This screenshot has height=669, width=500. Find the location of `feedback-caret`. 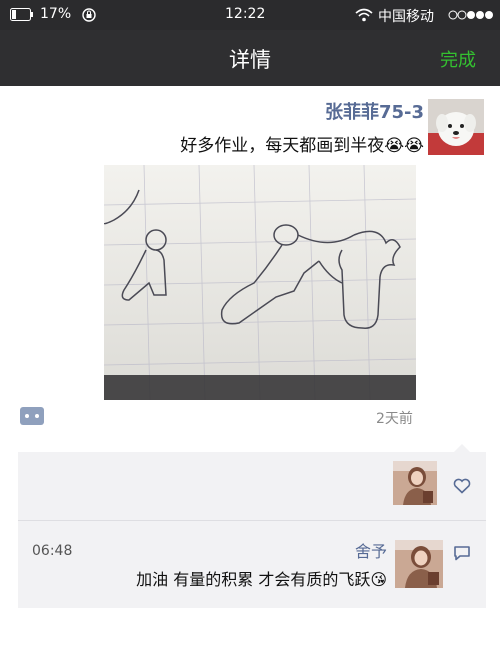

feedback-caret is located at coordinates (462, 448).